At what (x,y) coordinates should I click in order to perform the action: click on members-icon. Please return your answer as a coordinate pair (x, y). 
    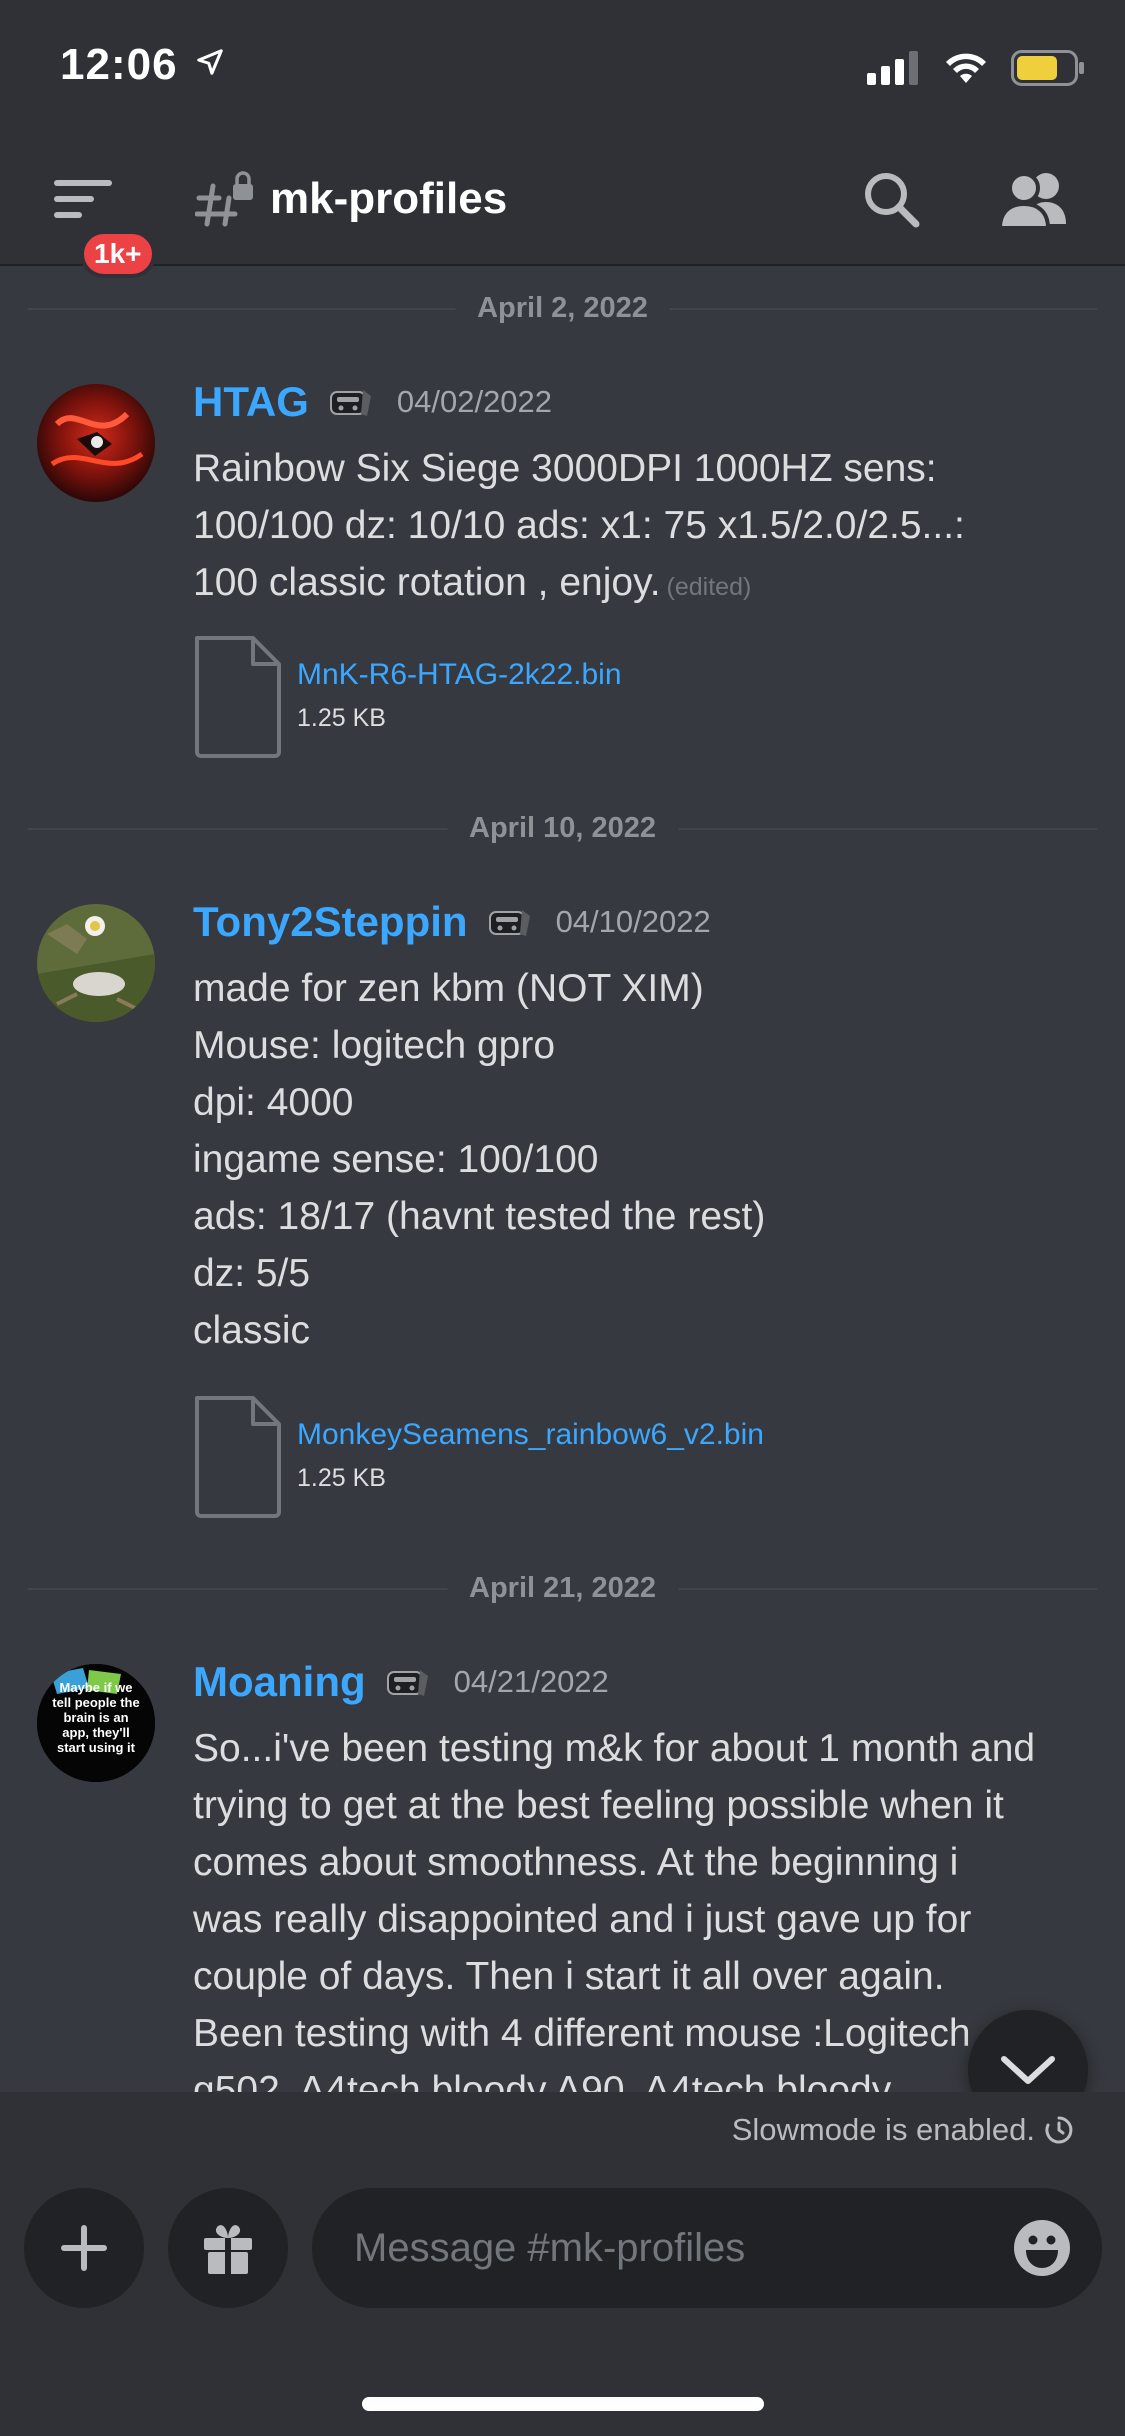
    Looking at the image, I should click on (1031, 201).